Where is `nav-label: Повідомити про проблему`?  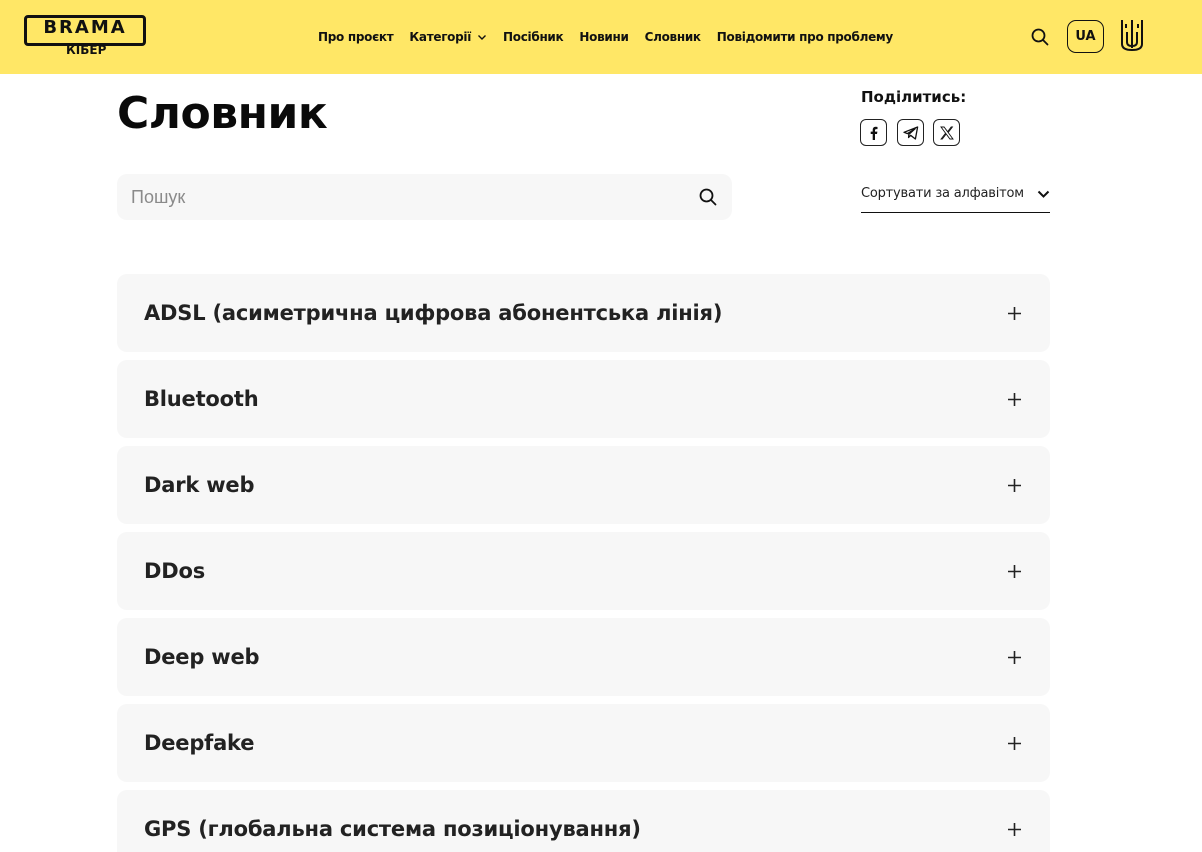
nav-label: Повідомити про проблему is located at coordinates (804, 37).